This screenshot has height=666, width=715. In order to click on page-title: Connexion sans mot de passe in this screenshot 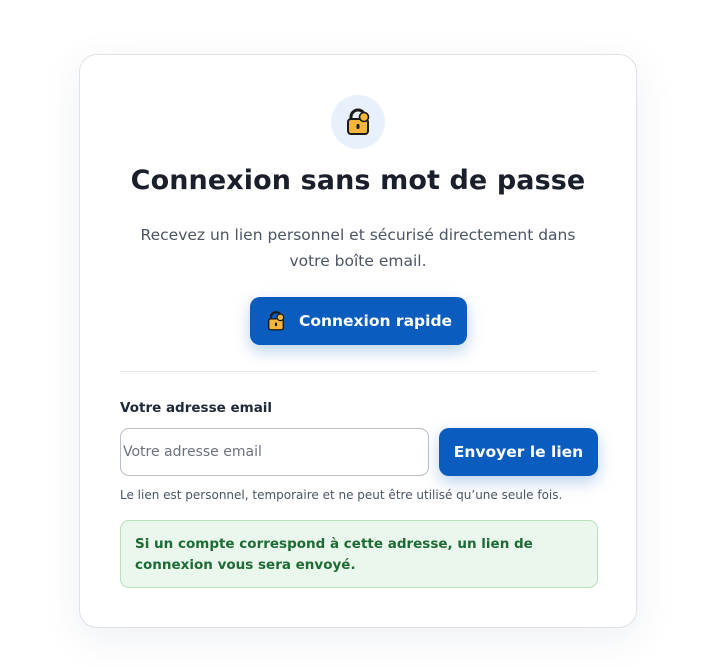, I will do `click(358, 180)`.